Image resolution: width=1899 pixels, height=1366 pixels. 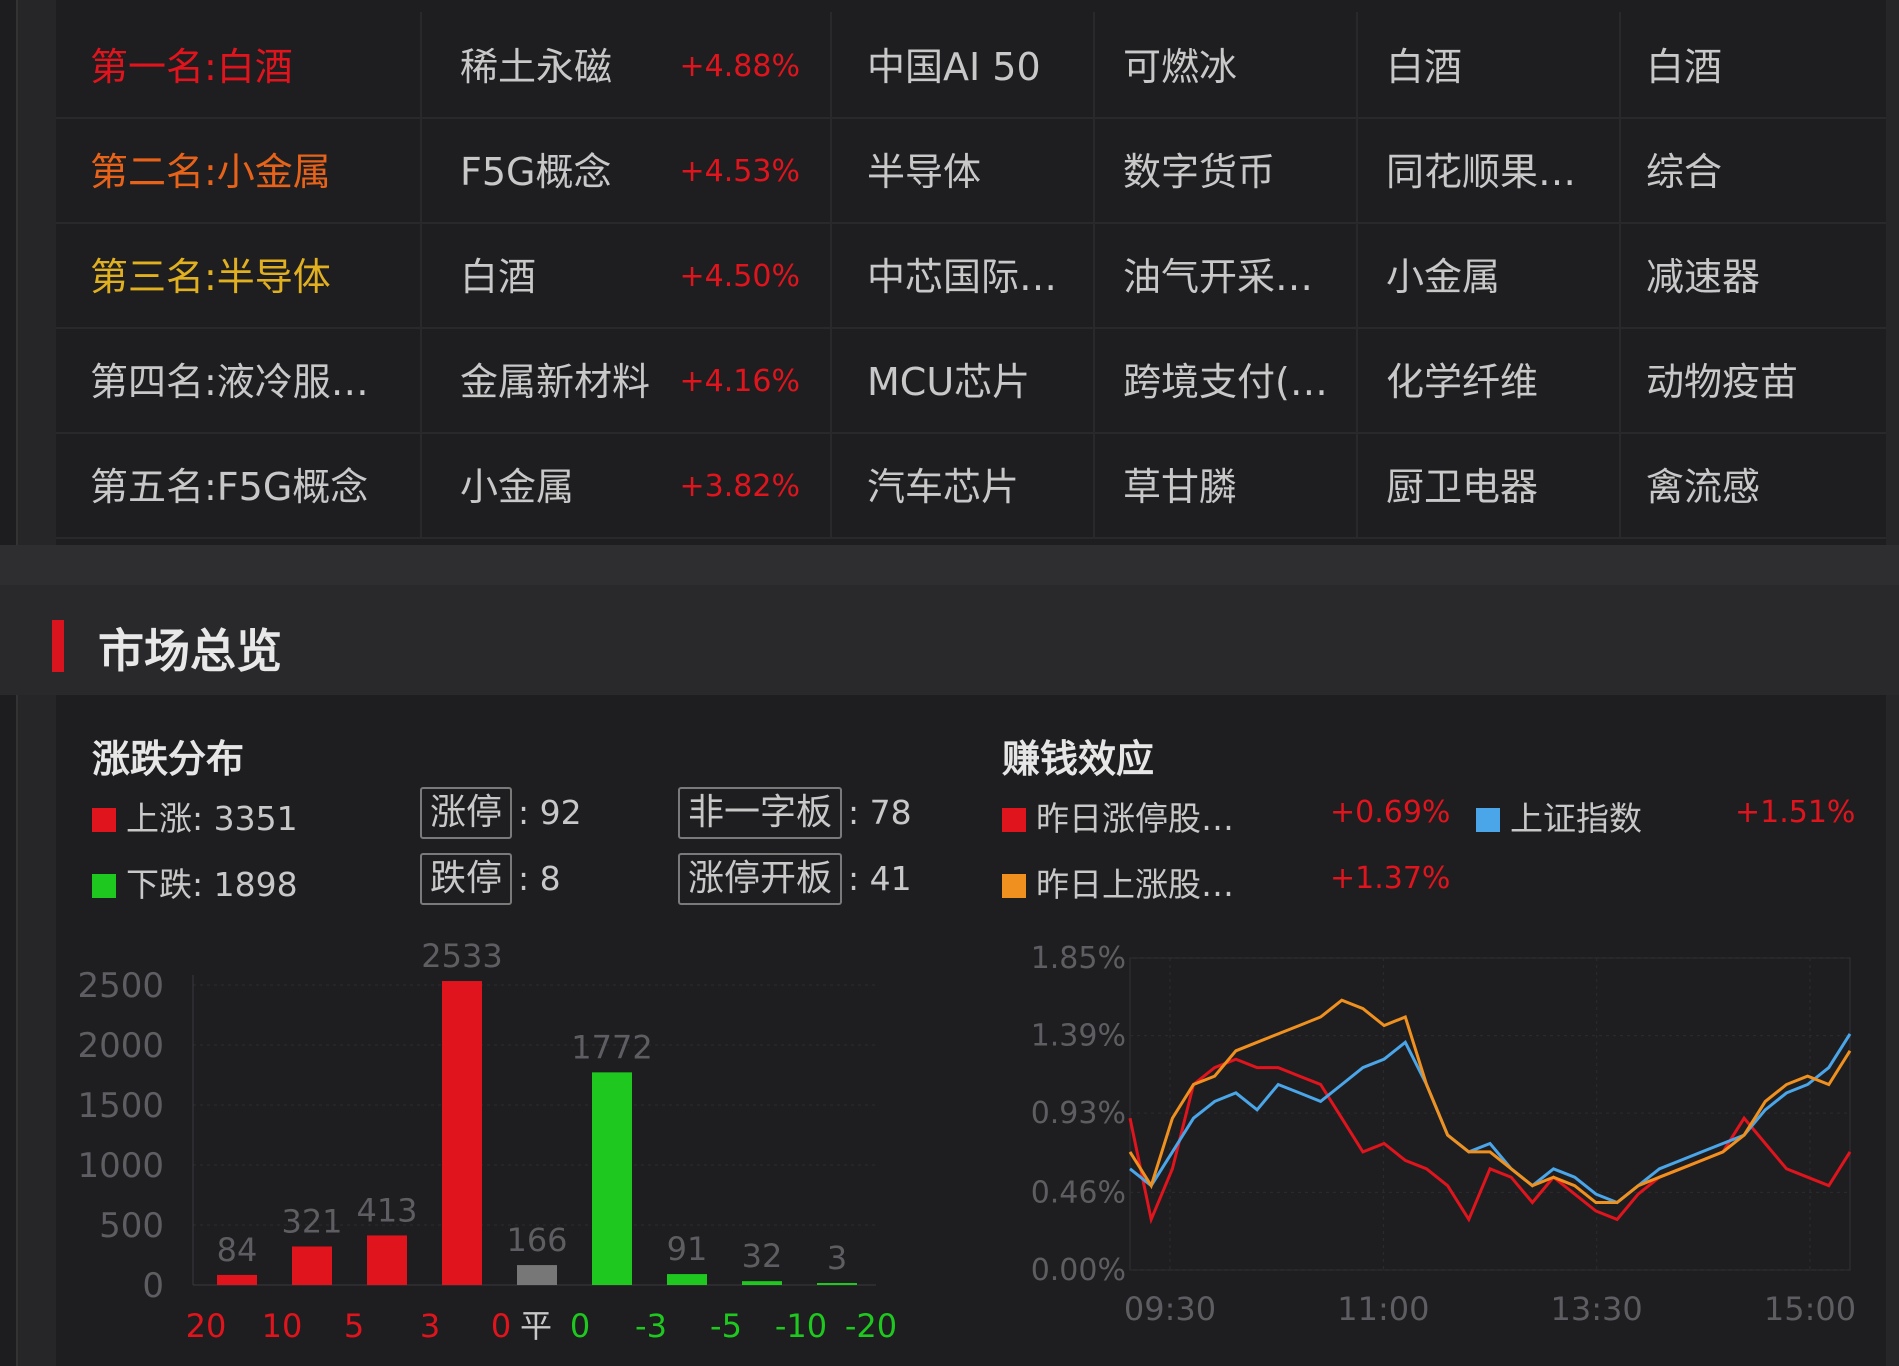 What do you see at coordinates (536, 172) in the screenshot?
I see `concept-name: F5G概念` at bounding box center [536, 172].